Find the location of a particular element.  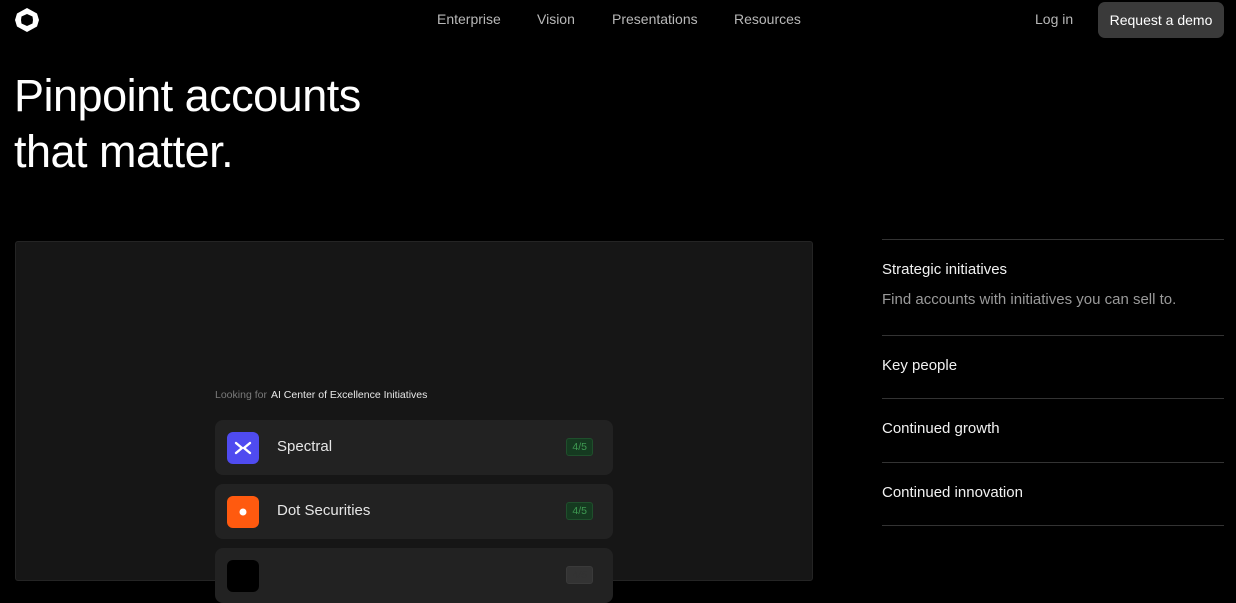

feature-key-people: Key people is located at coordinates (1053, 365).